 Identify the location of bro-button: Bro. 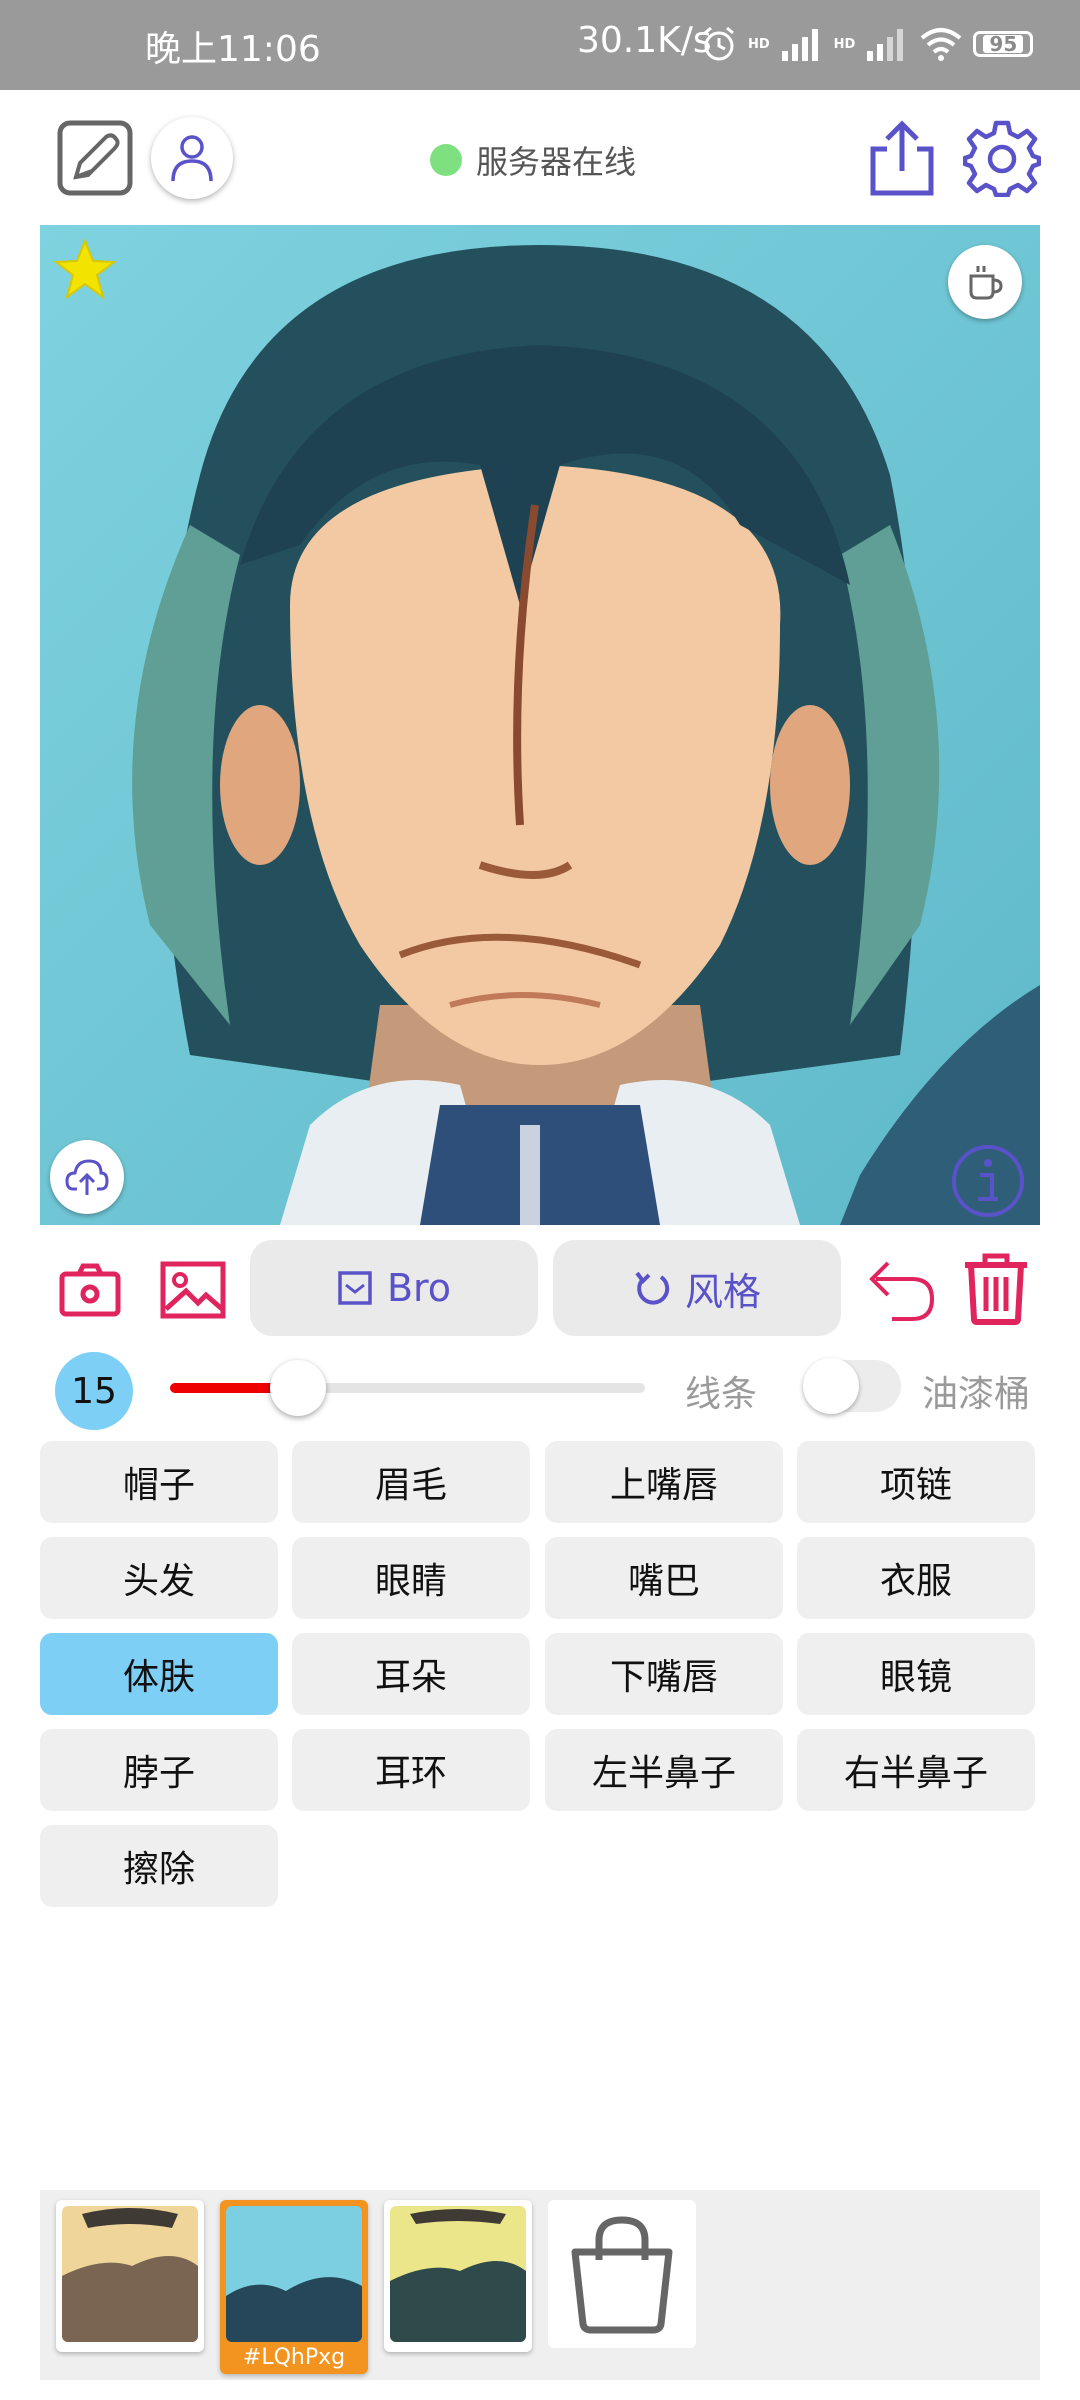
(394, 1288).